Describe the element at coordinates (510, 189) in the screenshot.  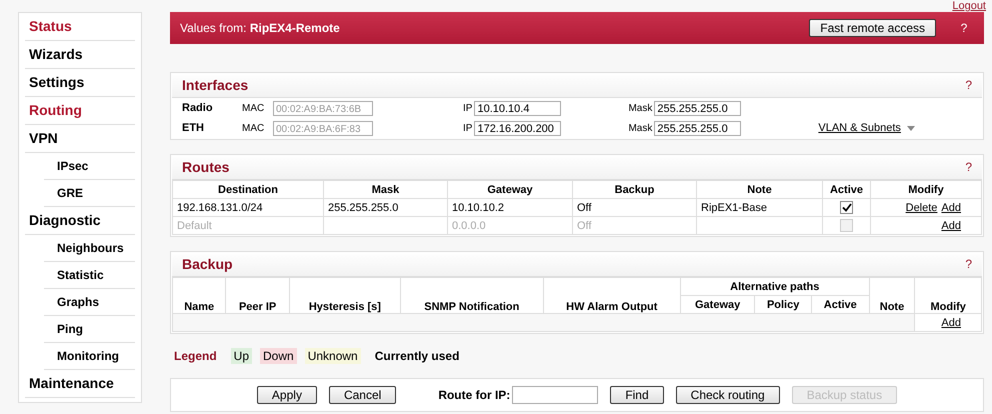
I see `column-header: Gateway` at that location.